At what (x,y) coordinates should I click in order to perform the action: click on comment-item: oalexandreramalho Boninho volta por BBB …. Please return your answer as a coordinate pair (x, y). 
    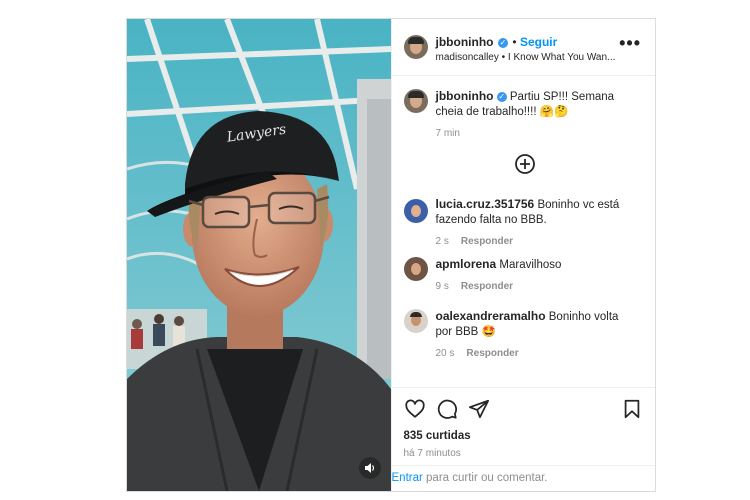
    Looking at the image, I should click on (523, 330).